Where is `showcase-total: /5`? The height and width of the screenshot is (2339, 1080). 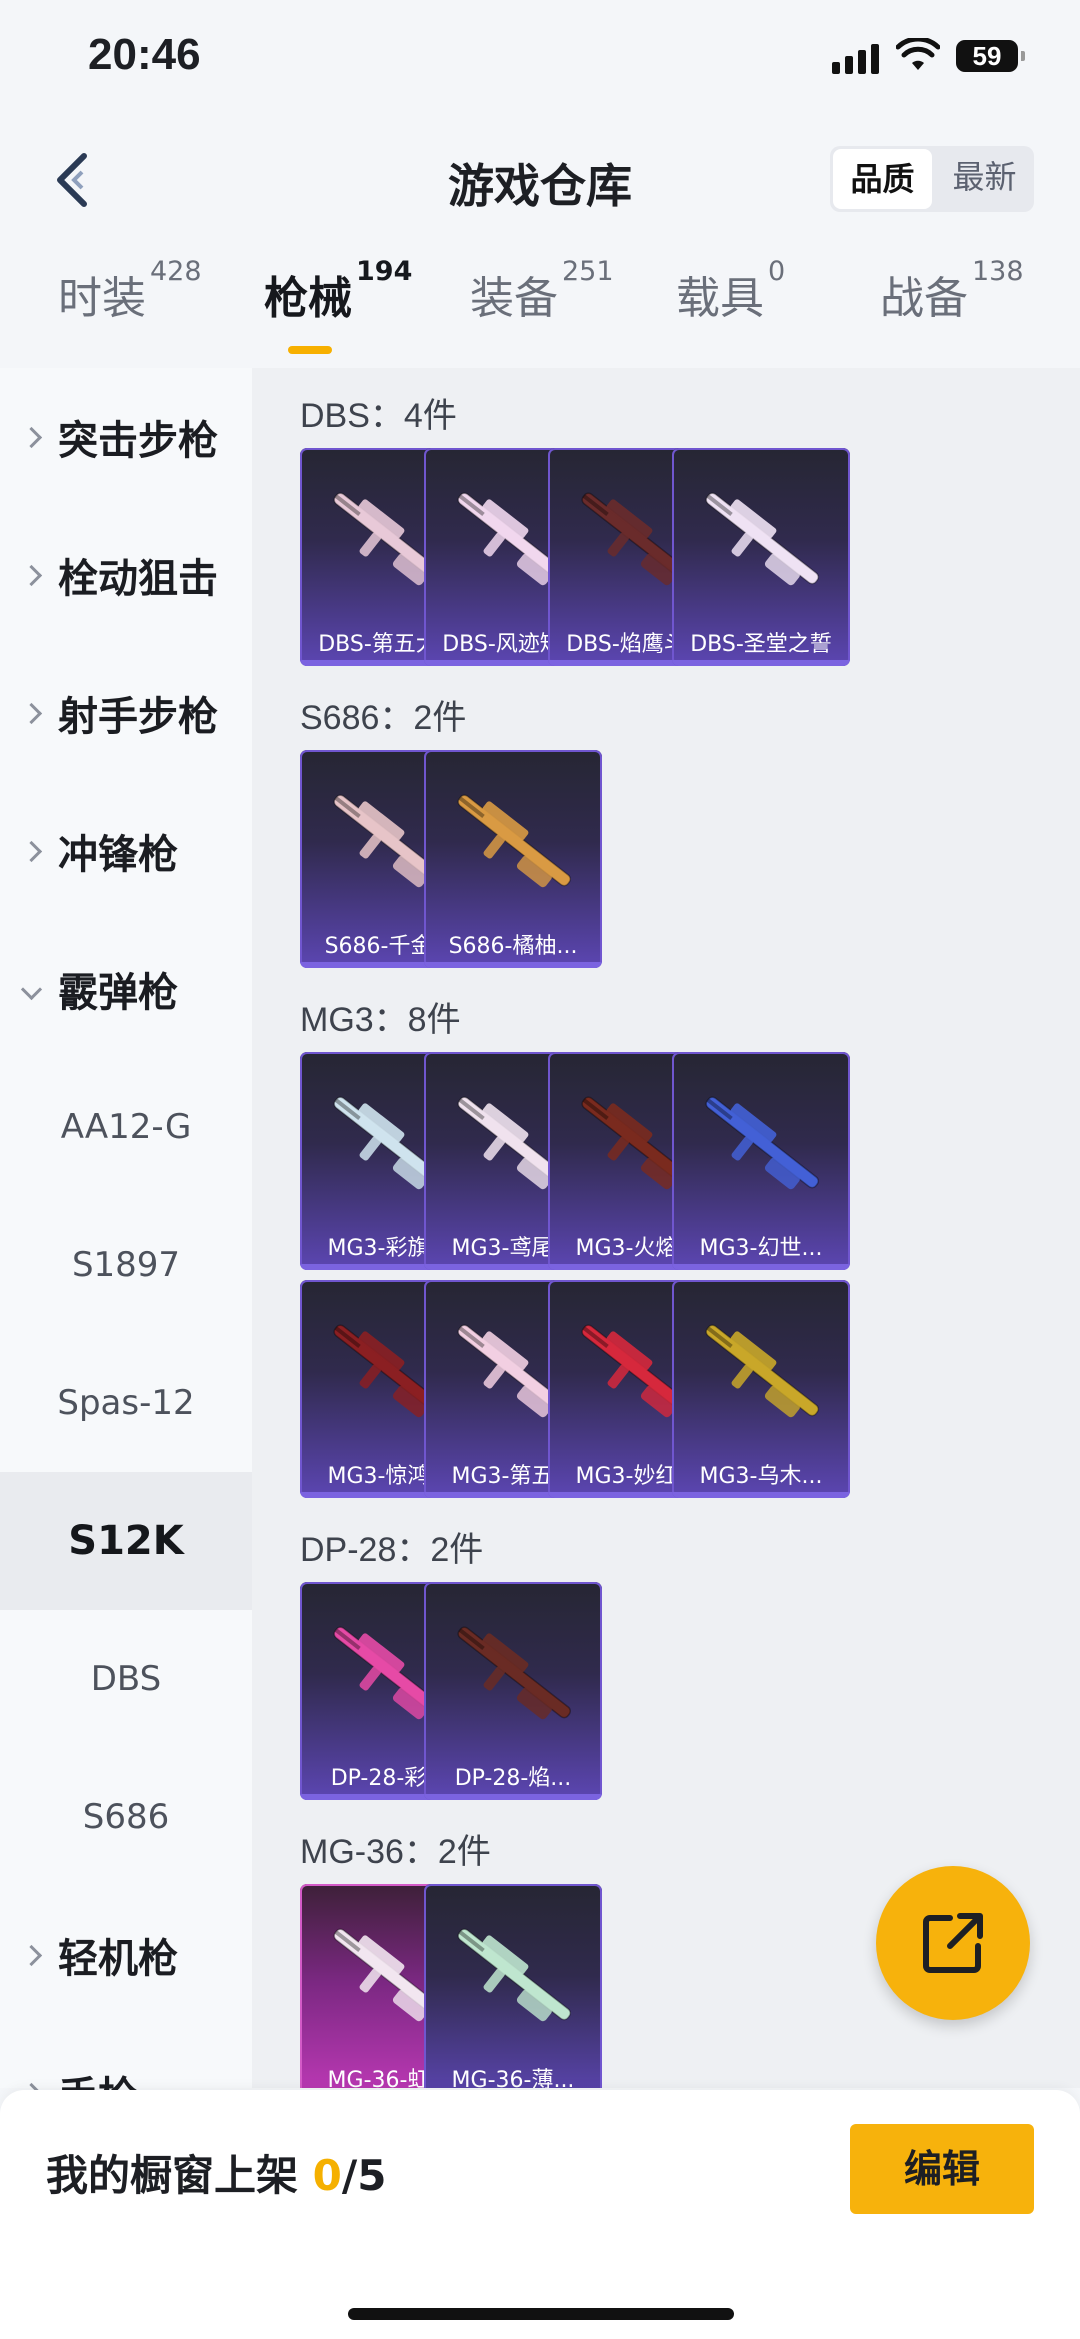 showcase-total: /5 is located at coordinates (364, 2175).